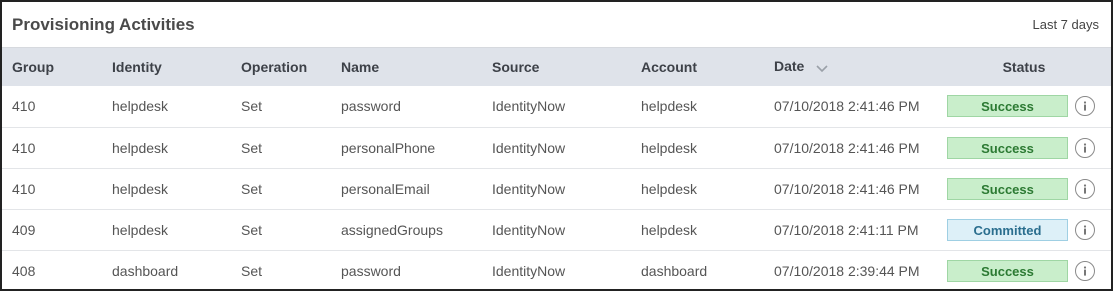 This screenshot has width=1113, height=291. What do you see at coordinates (697, 67) in the screenshot?
I see `column-header-account: Account` at bounding box center [697, 67].